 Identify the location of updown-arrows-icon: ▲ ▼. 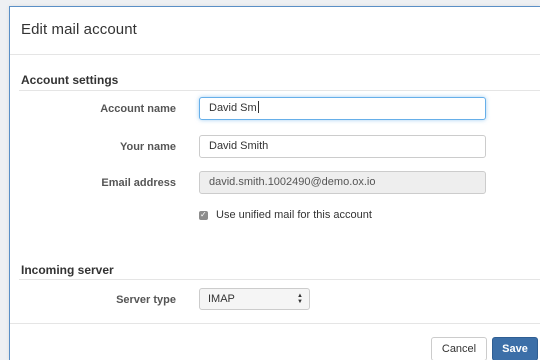
(300, 299).